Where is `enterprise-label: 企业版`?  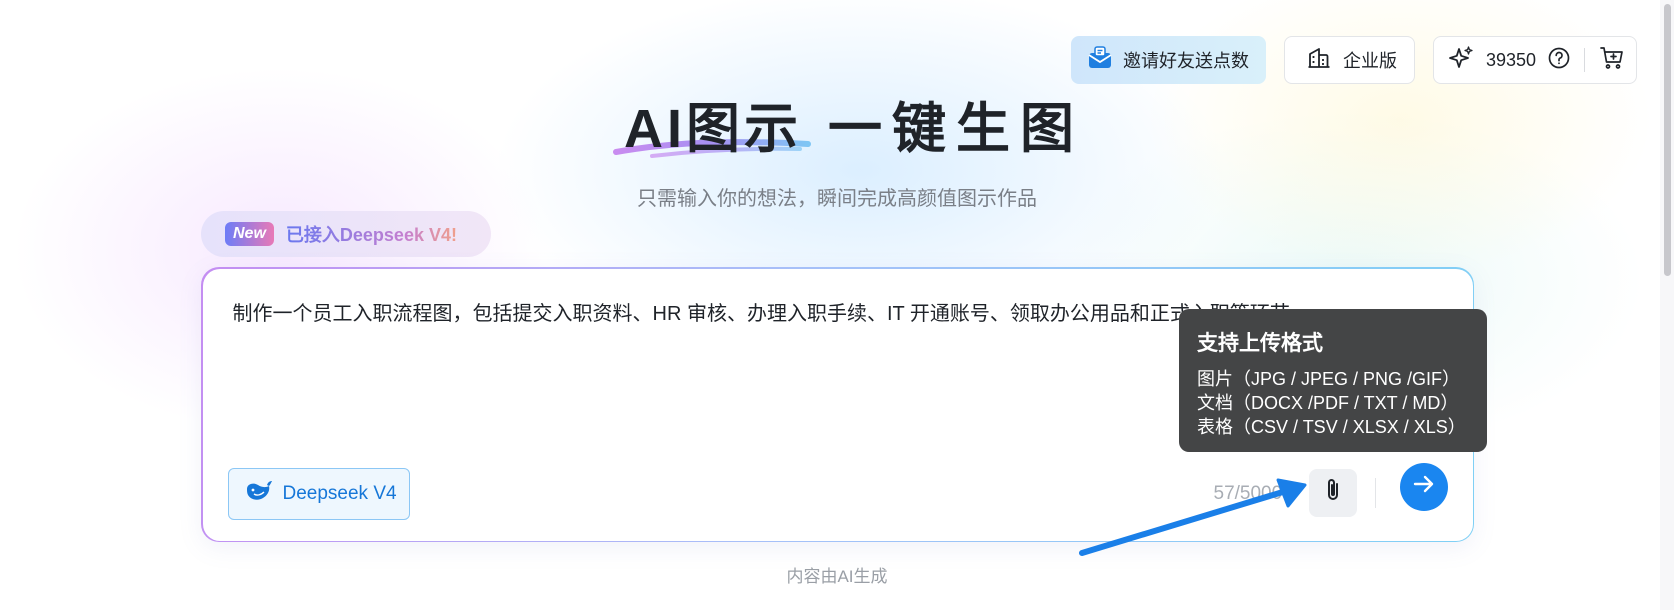 enterprise-label: 企业版 is located at coordinates (1370, 61).